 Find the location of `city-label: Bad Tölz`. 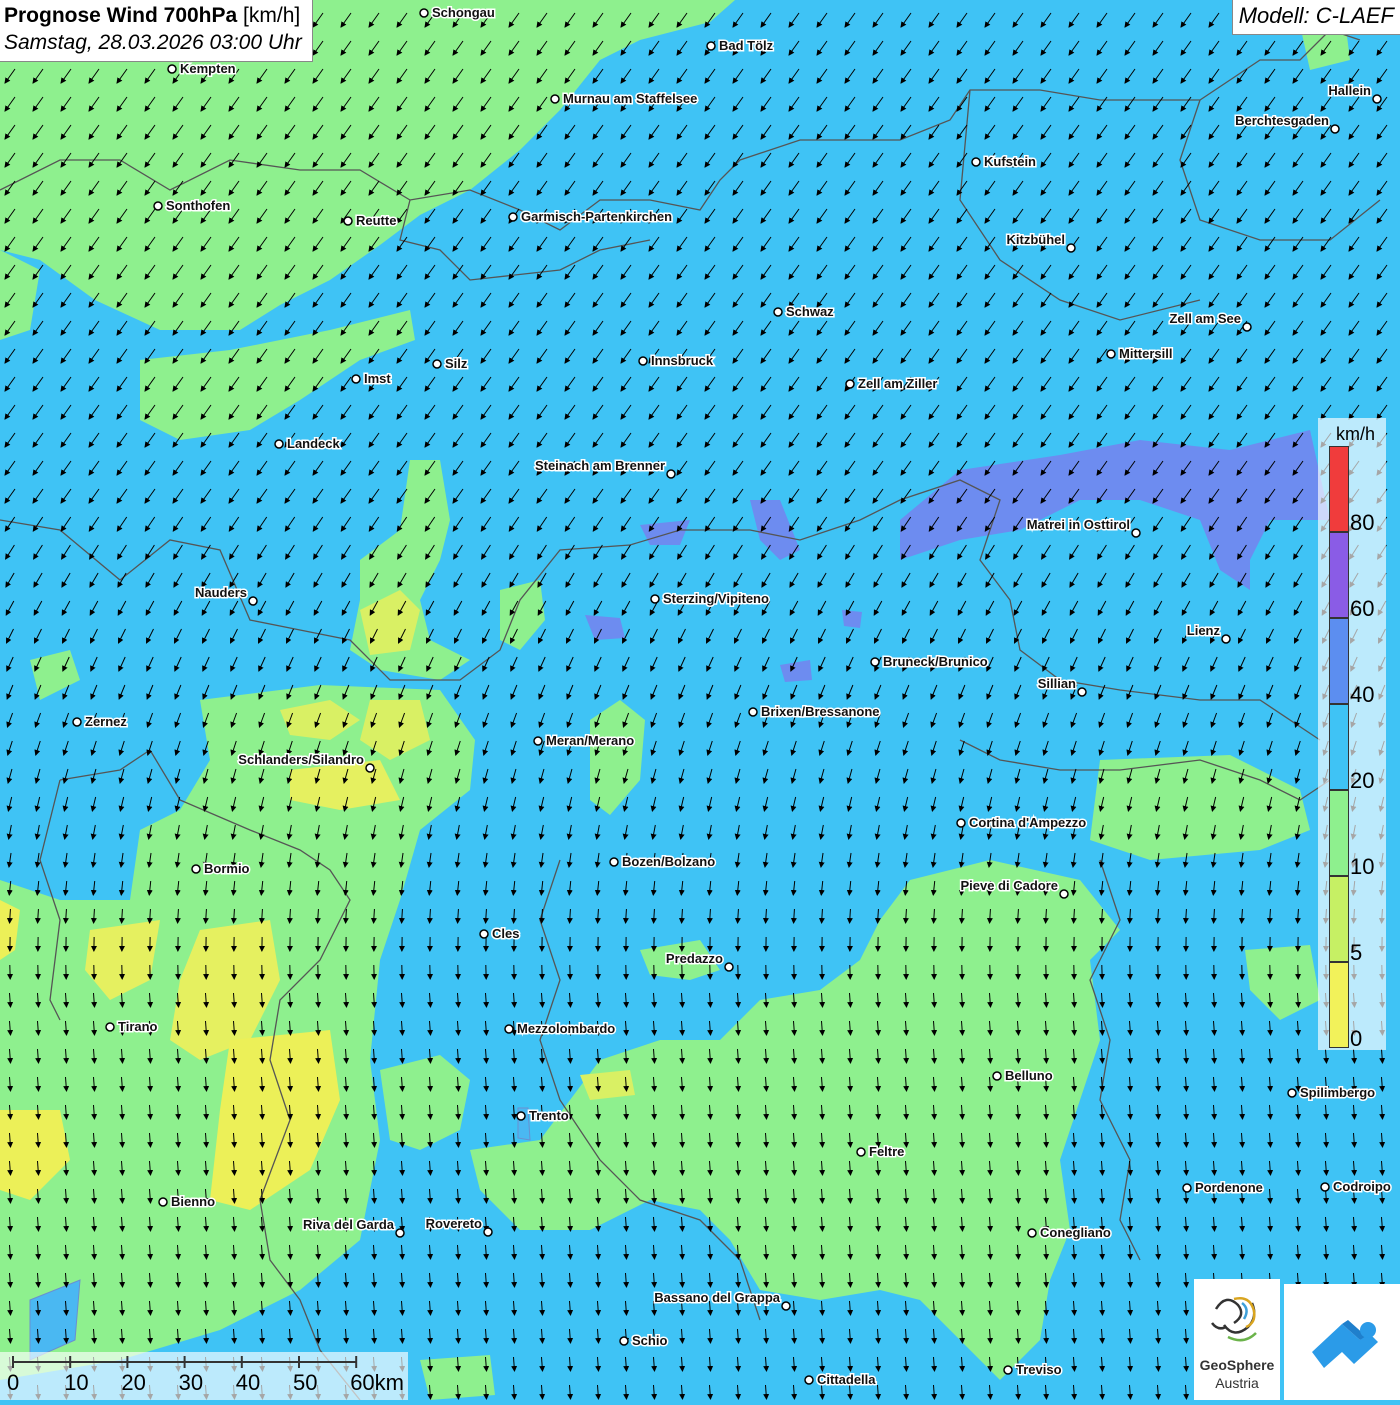

city-label: Bad Tölz is located at coordinates (746, 45).